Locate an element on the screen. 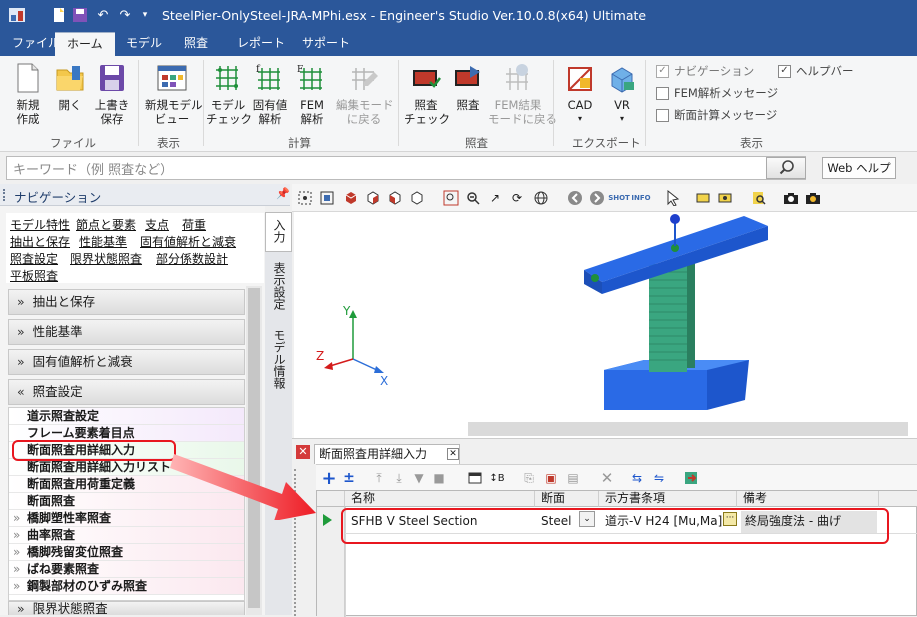 Image resolution: width=917 pixels, height=617 pixels. move-top-icon: ⤒ is located at coordinates (379, 478).